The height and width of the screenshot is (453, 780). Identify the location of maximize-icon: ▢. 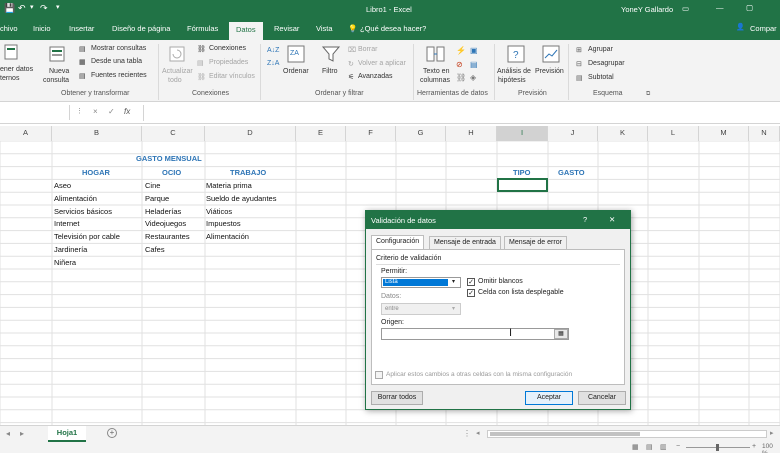
(749, 7).